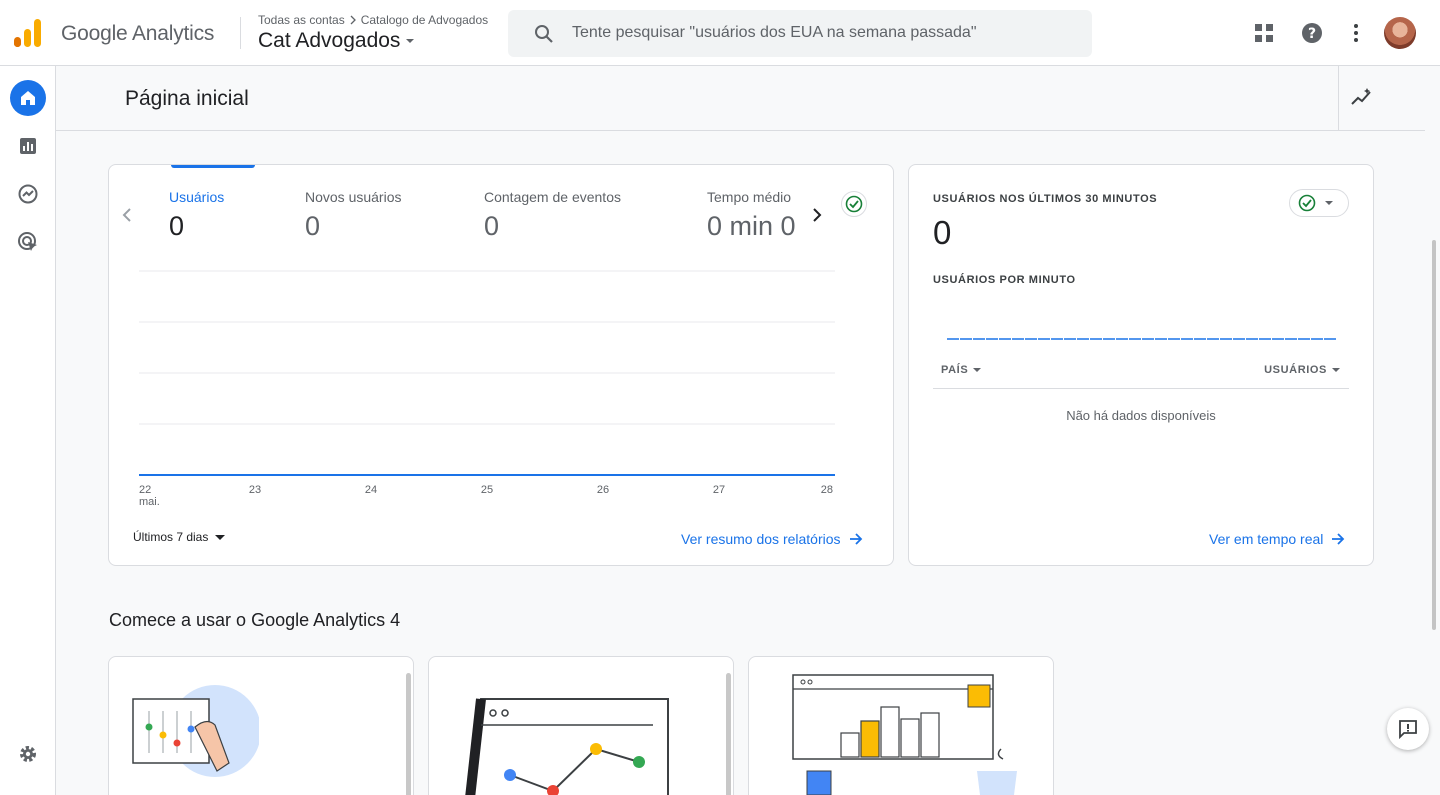  Describe the element at coordinates (487, 389) in the screenshot. I see `users-line-chart: 22 23 24 25 26 27 28 mai.` at that location.